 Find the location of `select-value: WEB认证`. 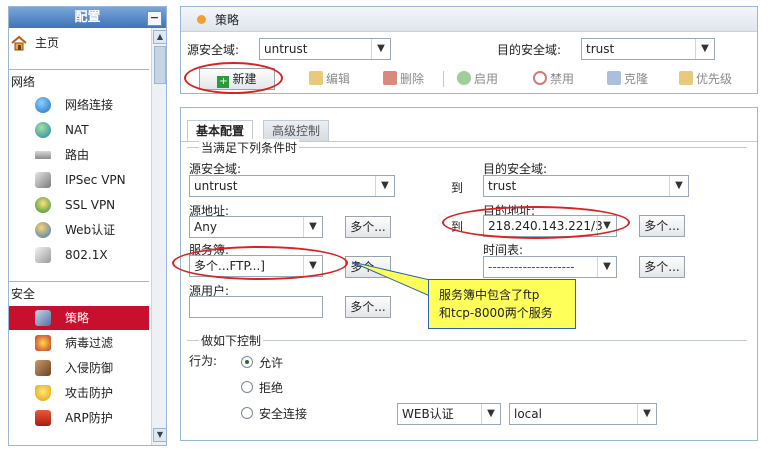

select-value: WEB认证 is located at coordinates (428, 414).